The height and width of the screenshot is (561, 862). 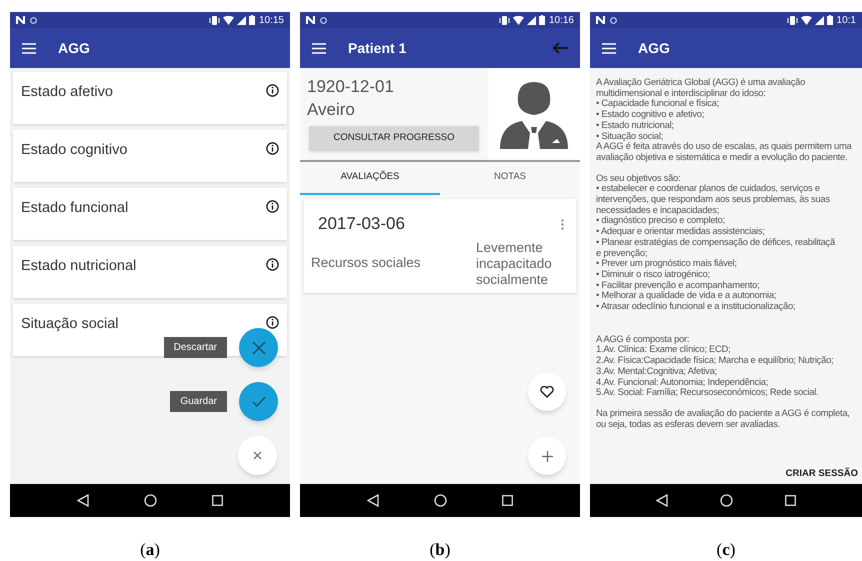 I want to click on tab: NOTAS, so click(x=510, y=178).